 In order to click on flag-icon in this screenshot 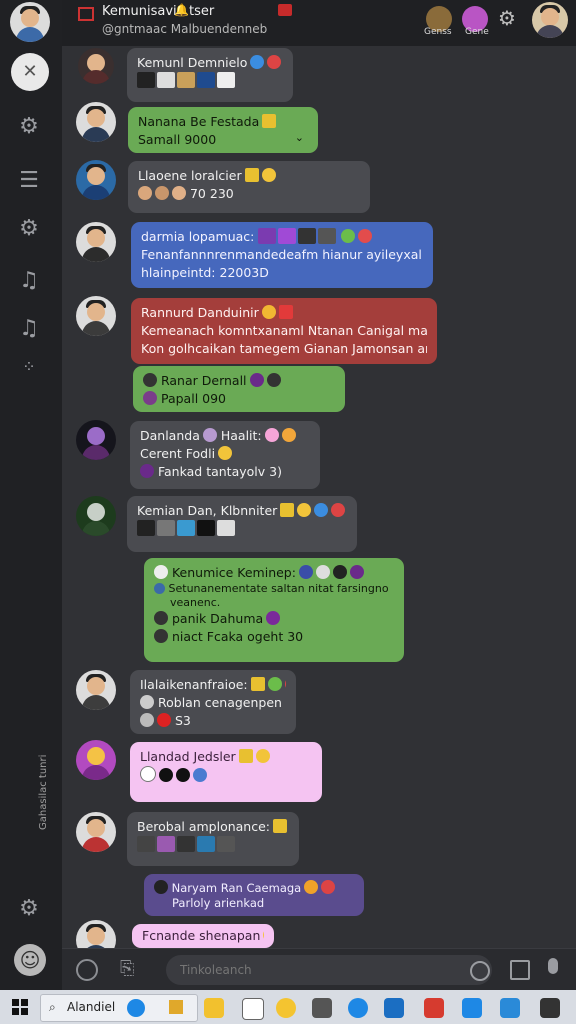, I will do `click(285, 10)`.